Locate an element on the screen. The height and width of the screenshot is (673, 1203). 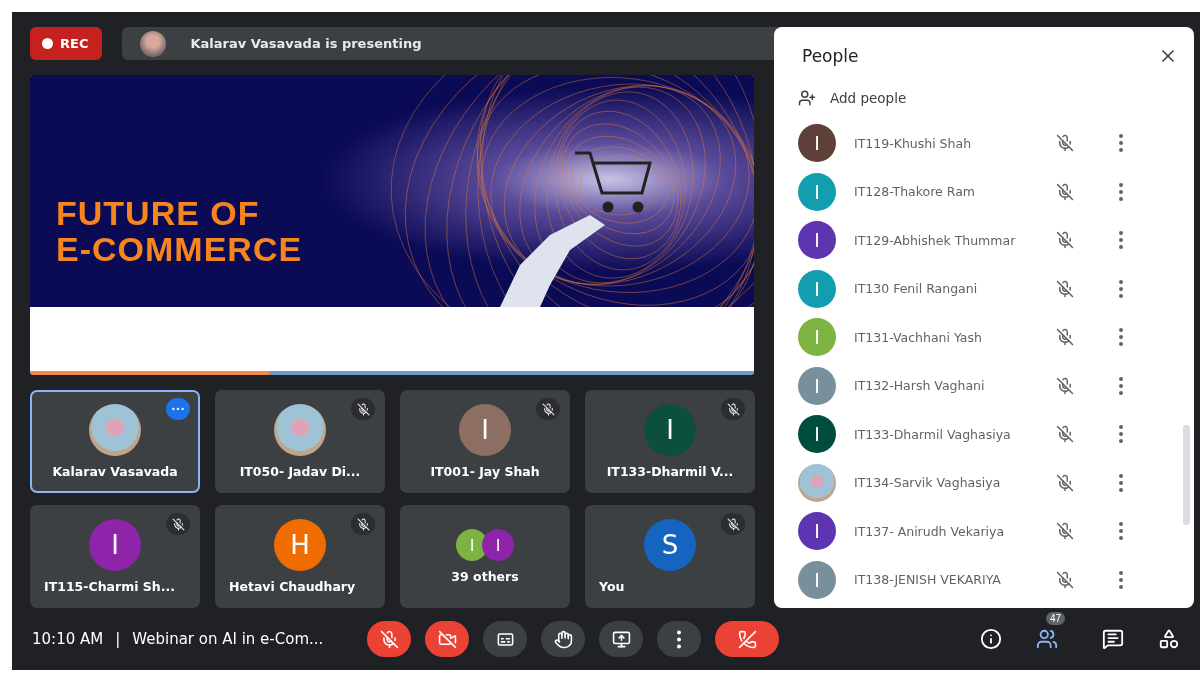
meeting-time: 10:10 AM is located at coordinates (68, 639).